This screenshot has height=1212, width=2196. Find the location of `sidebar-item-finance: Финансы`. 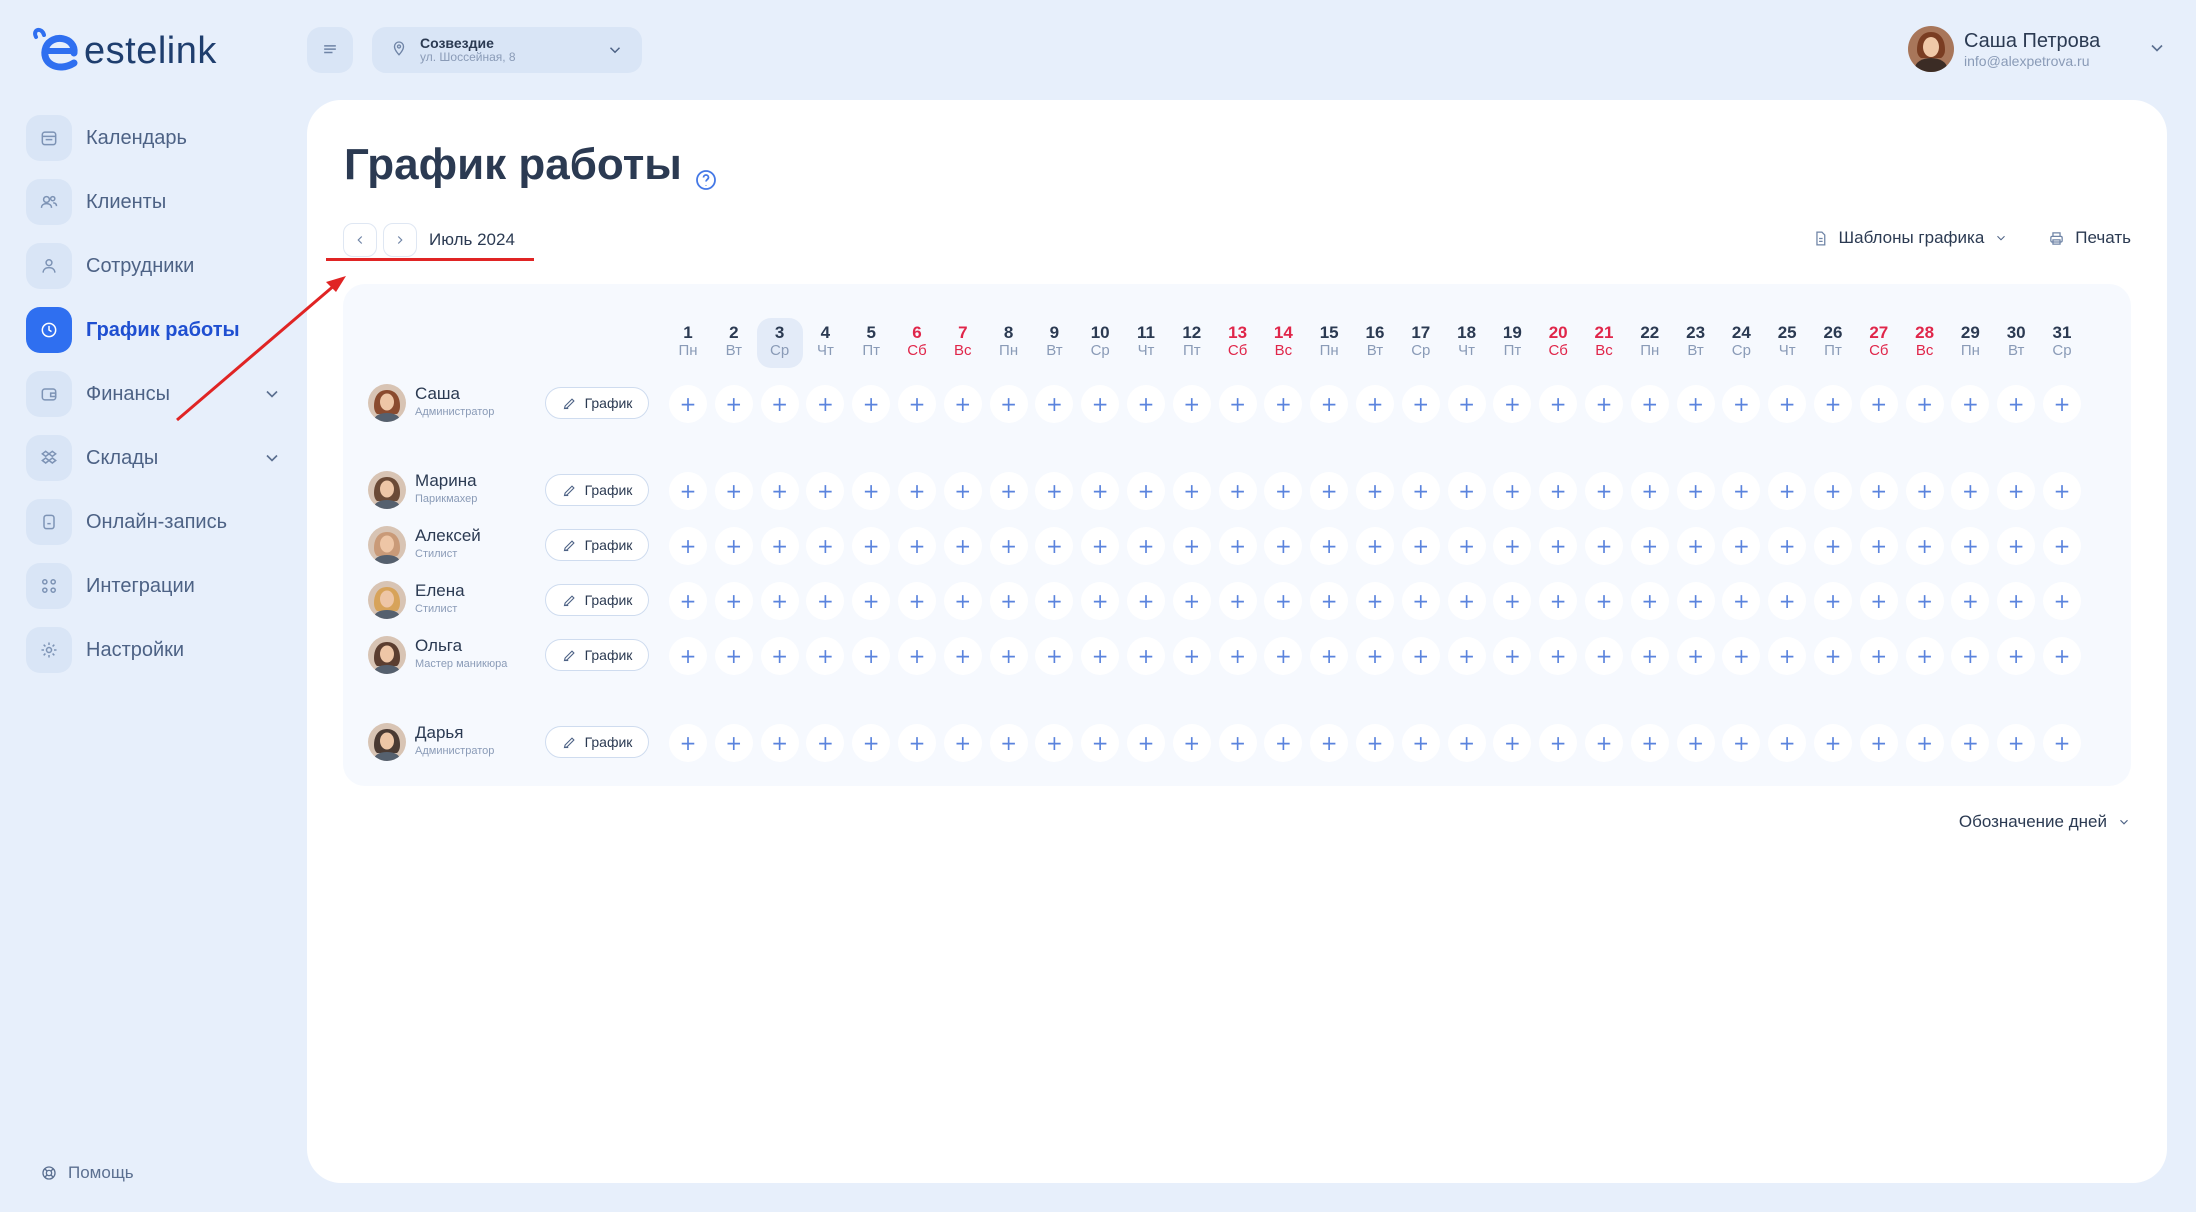

sidebar-item-finance: Финансы is located at coordinates (156, 394).